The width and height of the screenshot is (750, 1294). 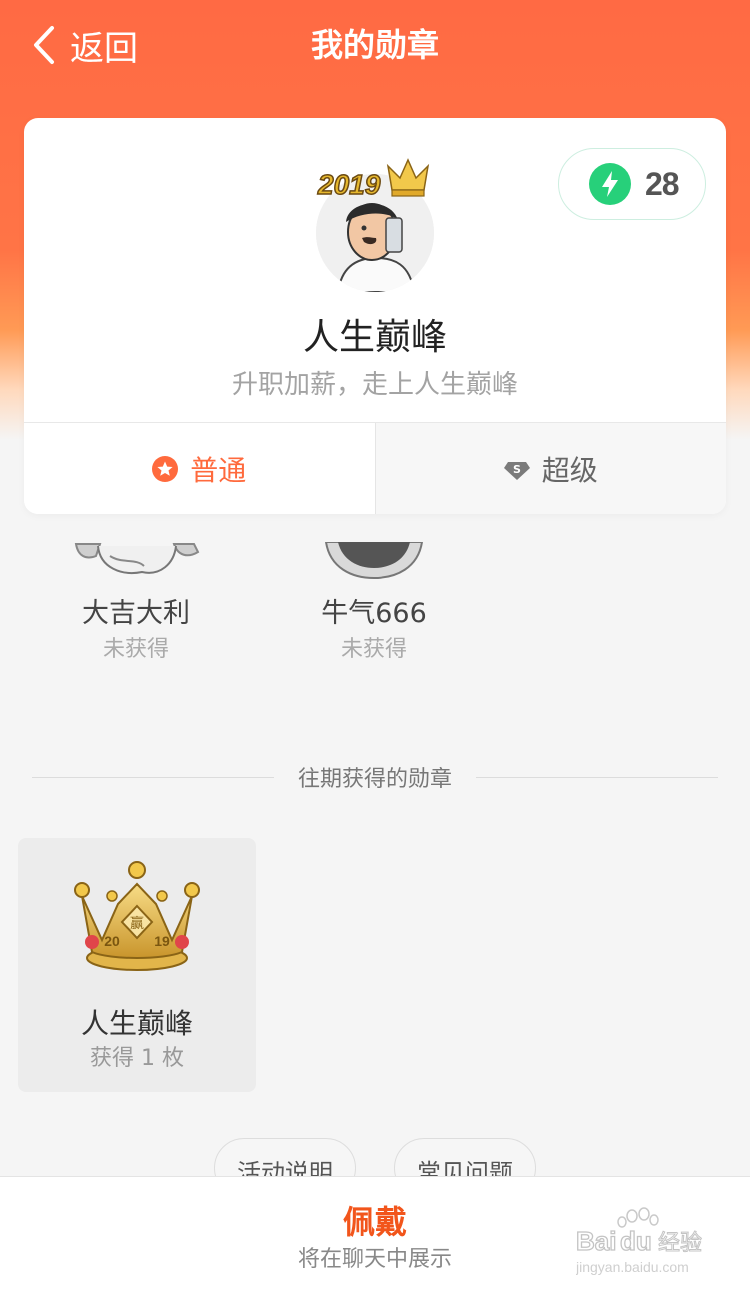 I want to click on past-medal-card: 赢 20 19 人生巅峰 获得 1 枚, so click(x=137, y=965).